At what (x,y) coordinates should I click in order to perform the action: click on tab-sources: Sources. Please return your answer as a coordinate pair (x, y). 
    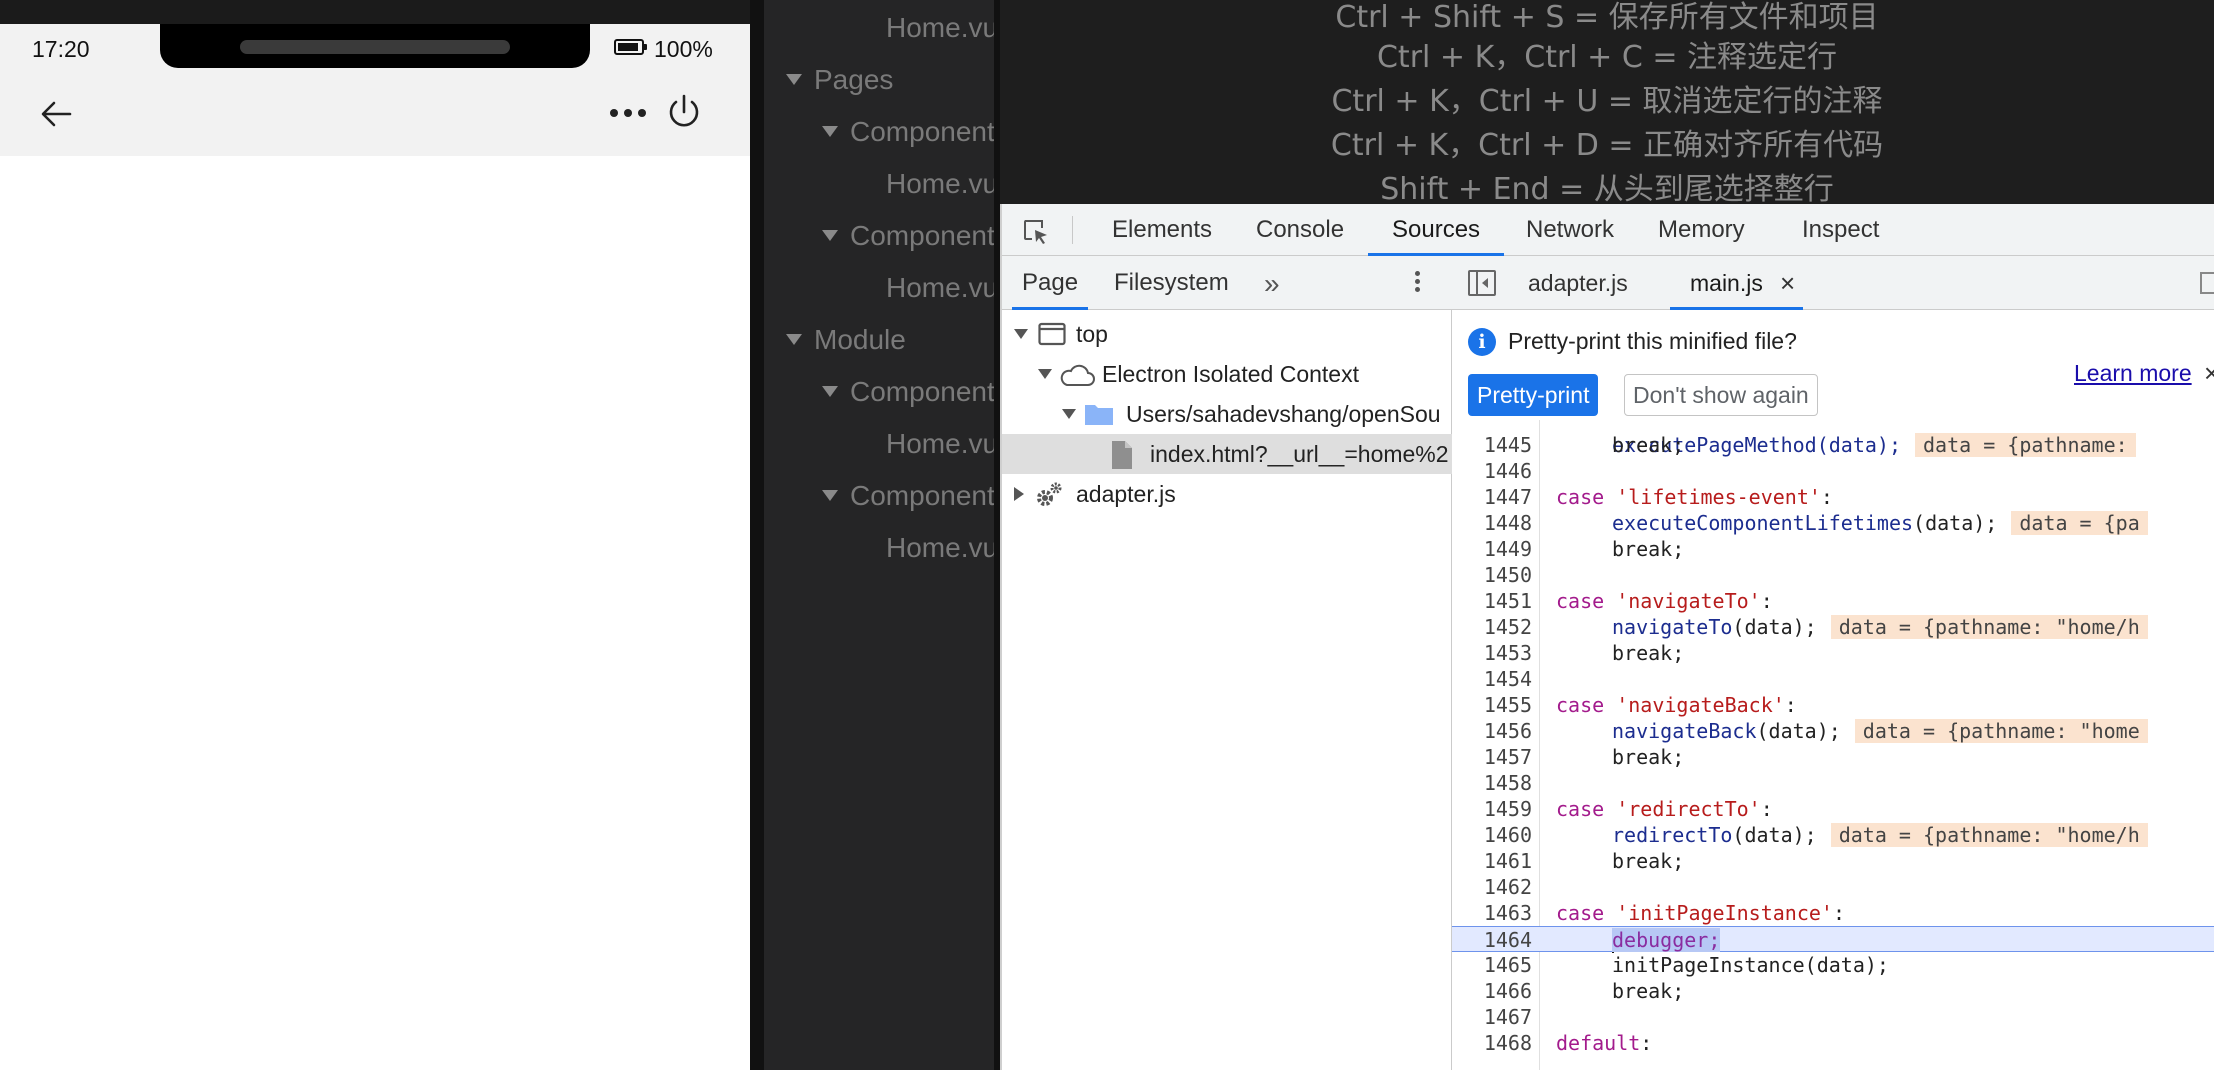
    Looking at the image, I should click on (1436, 230).